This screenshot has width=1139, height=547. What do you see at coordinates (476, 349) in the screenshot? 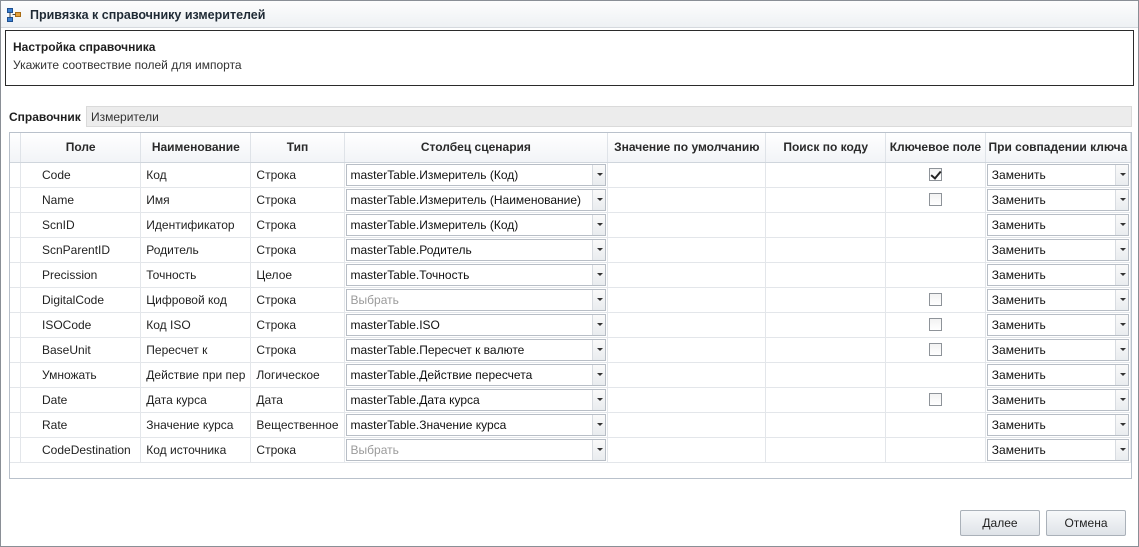
I see `source-column-select: masterTable.Пересчет к валюте` at bounding box center [476, 349].